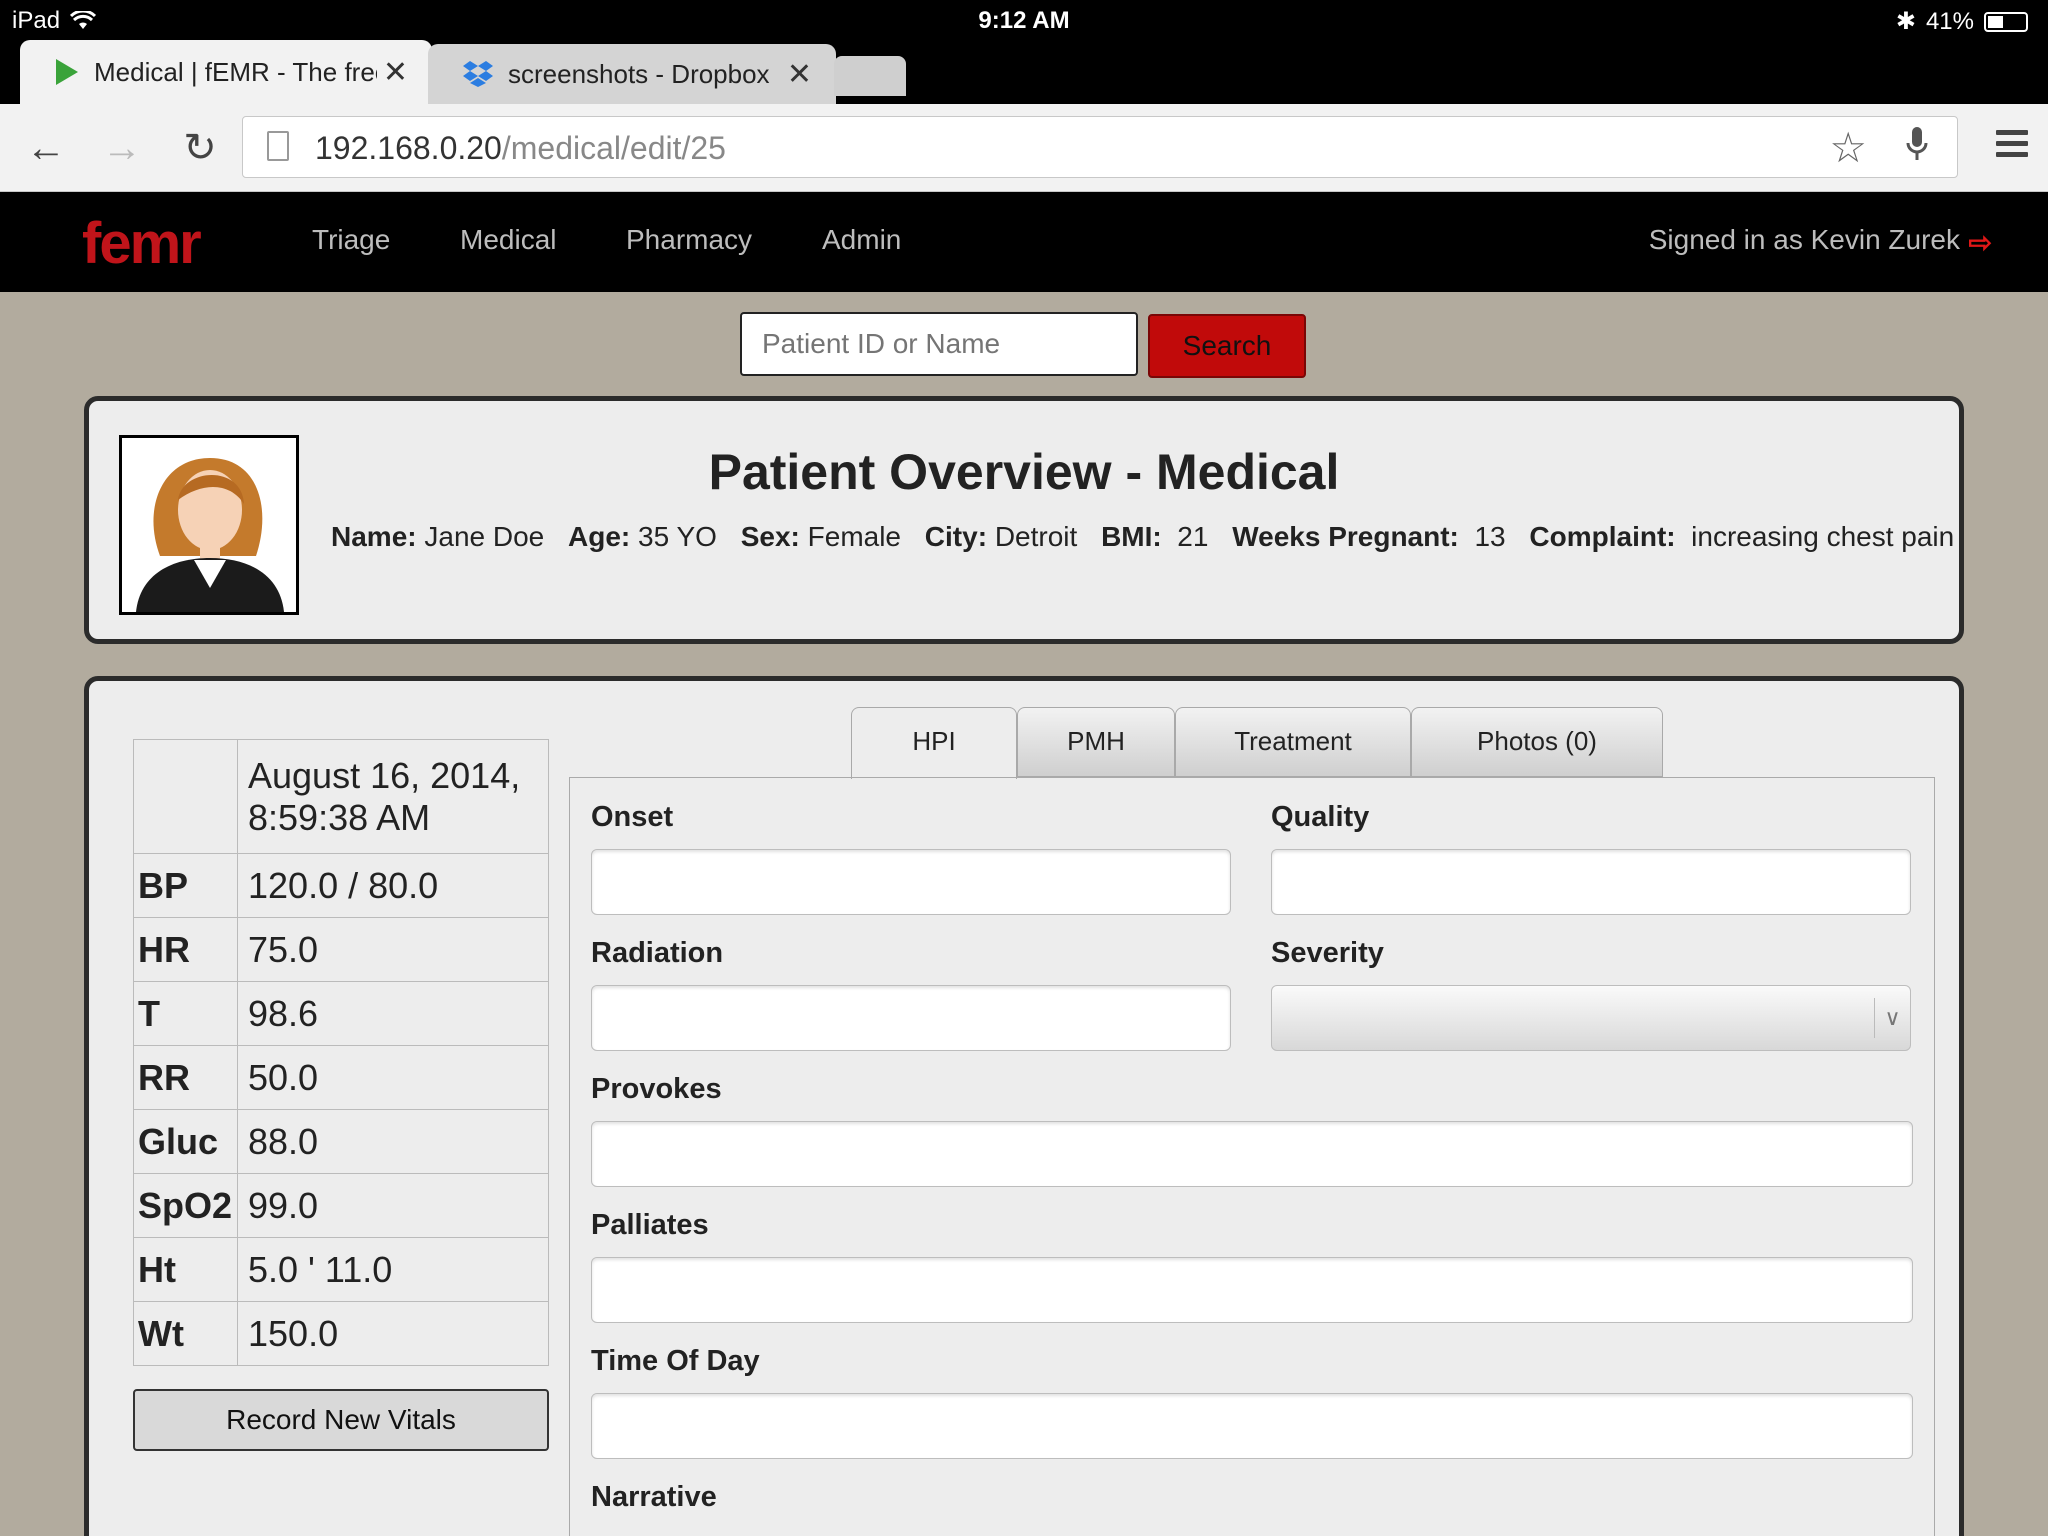 This screenshot has width=2048, height=1536. What do you see at coordinates (1591, 1018) in the screenshot?
I see `severity-select: ∨` at bounding box center [1591, 1018].